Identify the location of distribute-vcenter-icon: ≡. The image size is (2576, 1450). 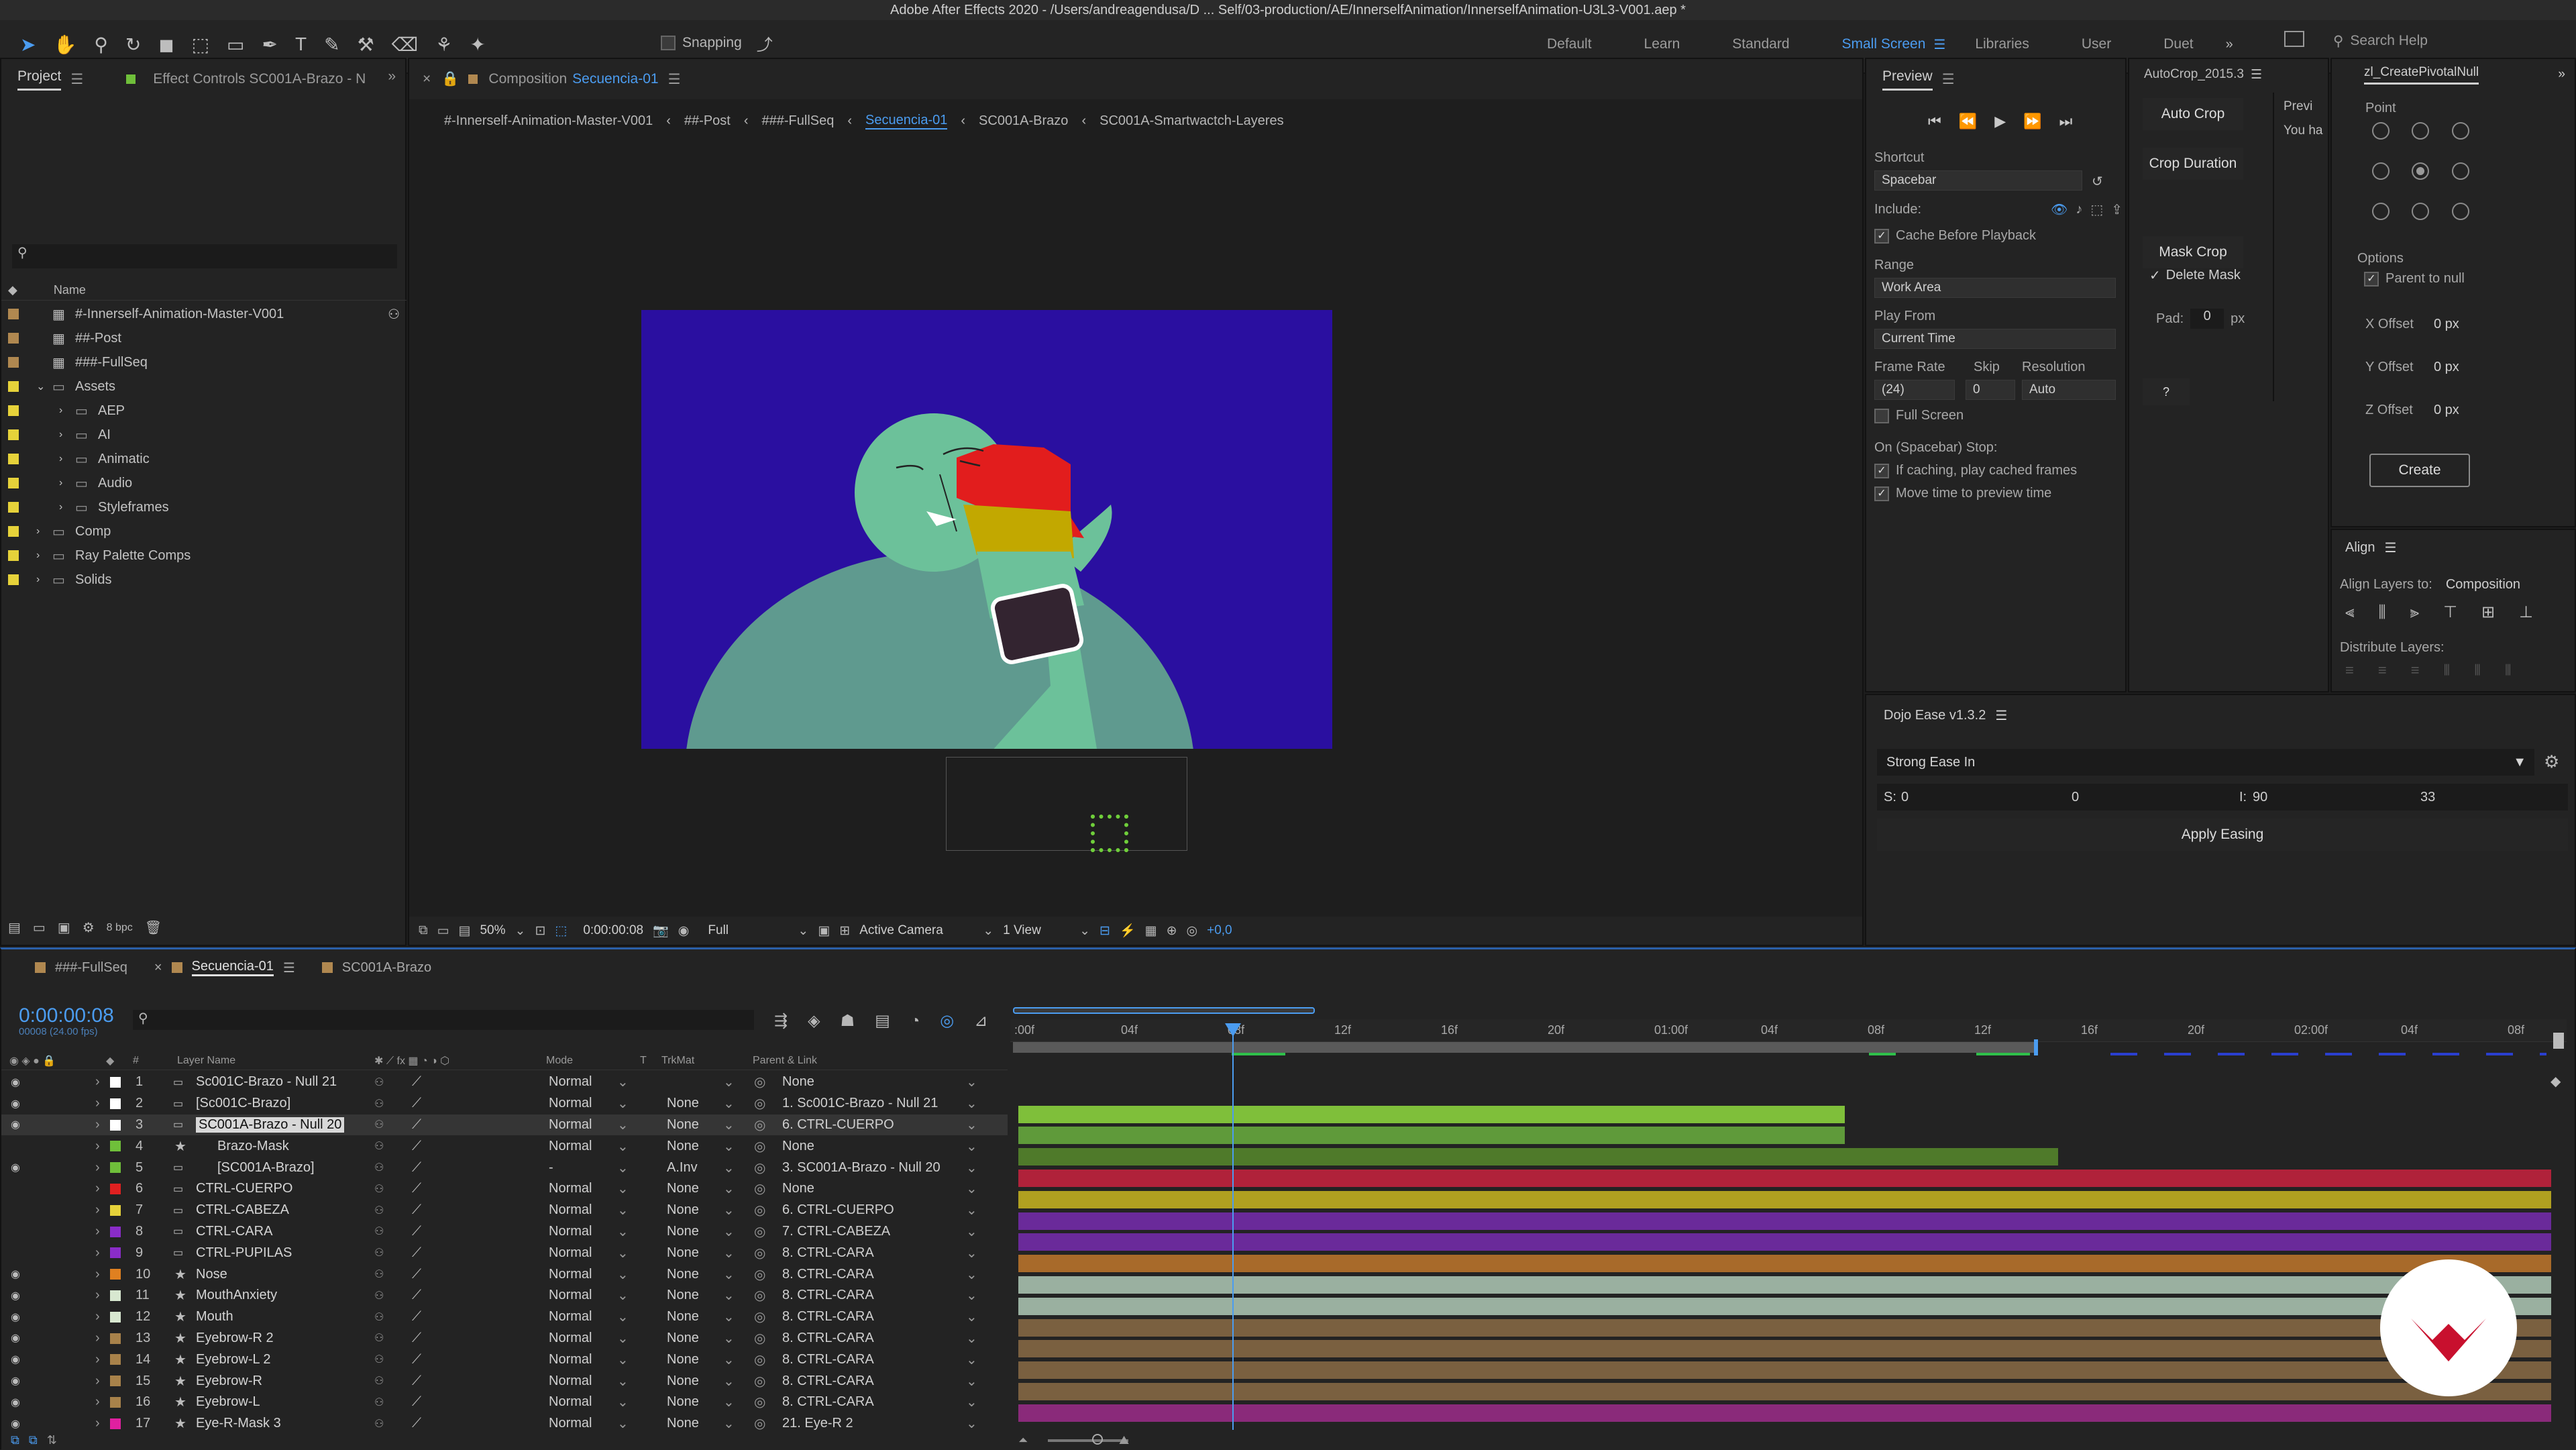
(2382, 670).